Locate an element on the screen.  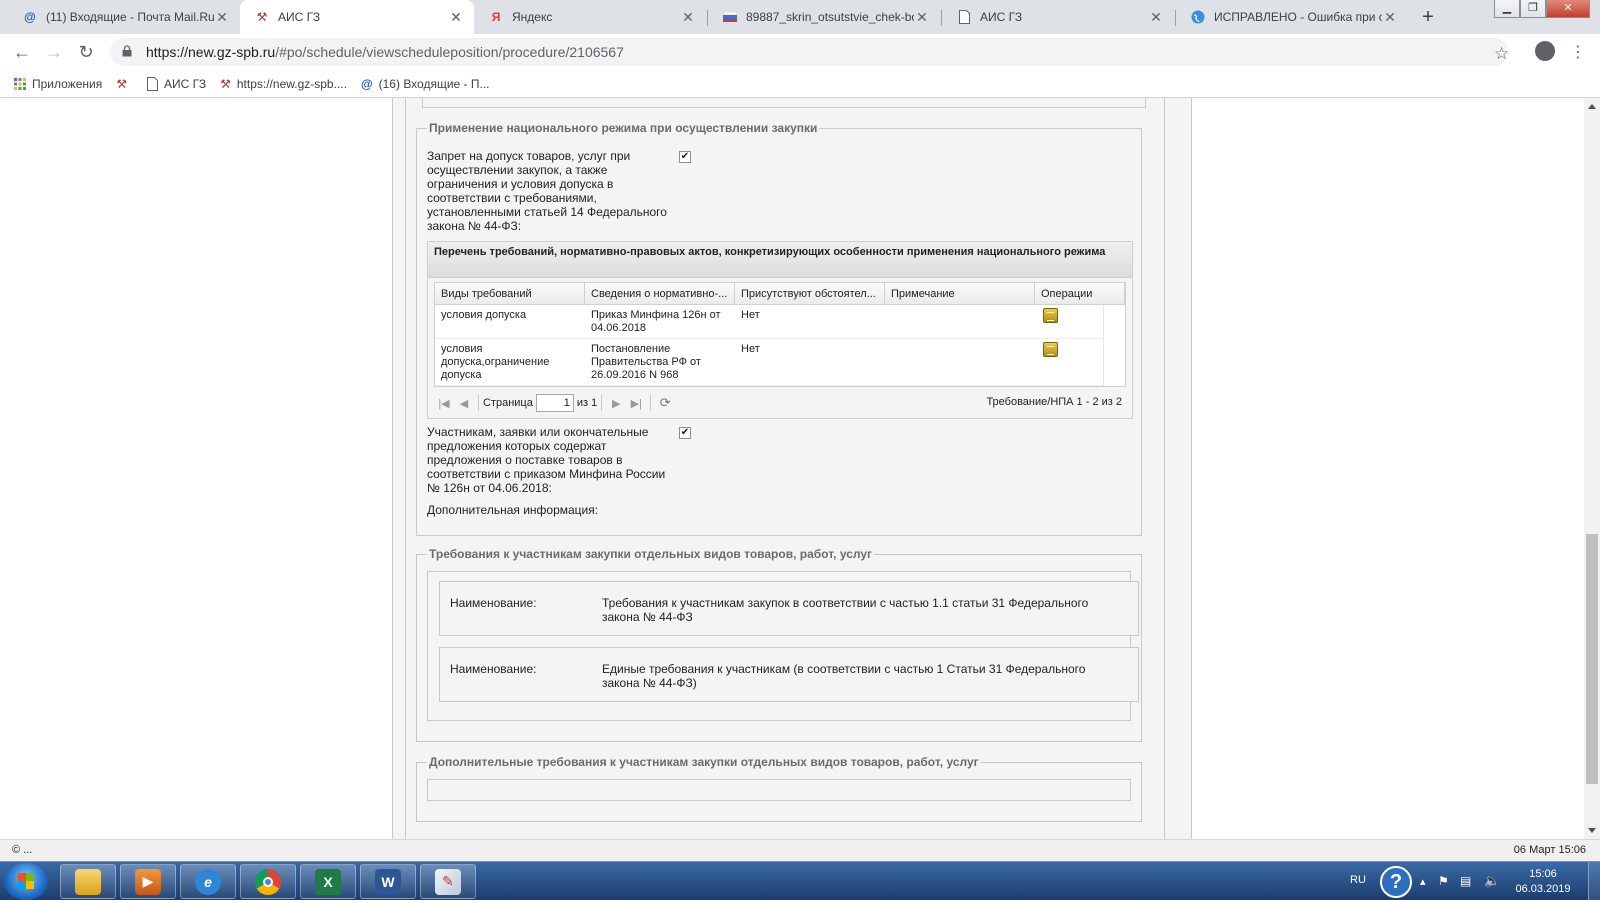
profile-avatar-icon is located at coordinates (1545, 51).